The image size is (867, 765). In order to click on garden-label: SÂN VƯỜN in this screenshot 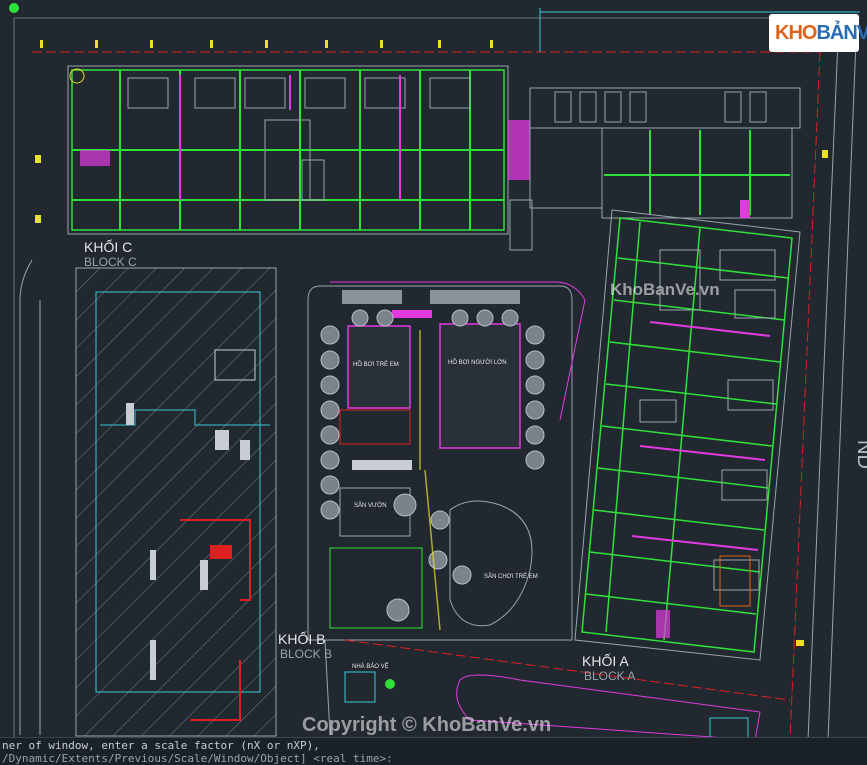, I will do `click(370, 505)`.